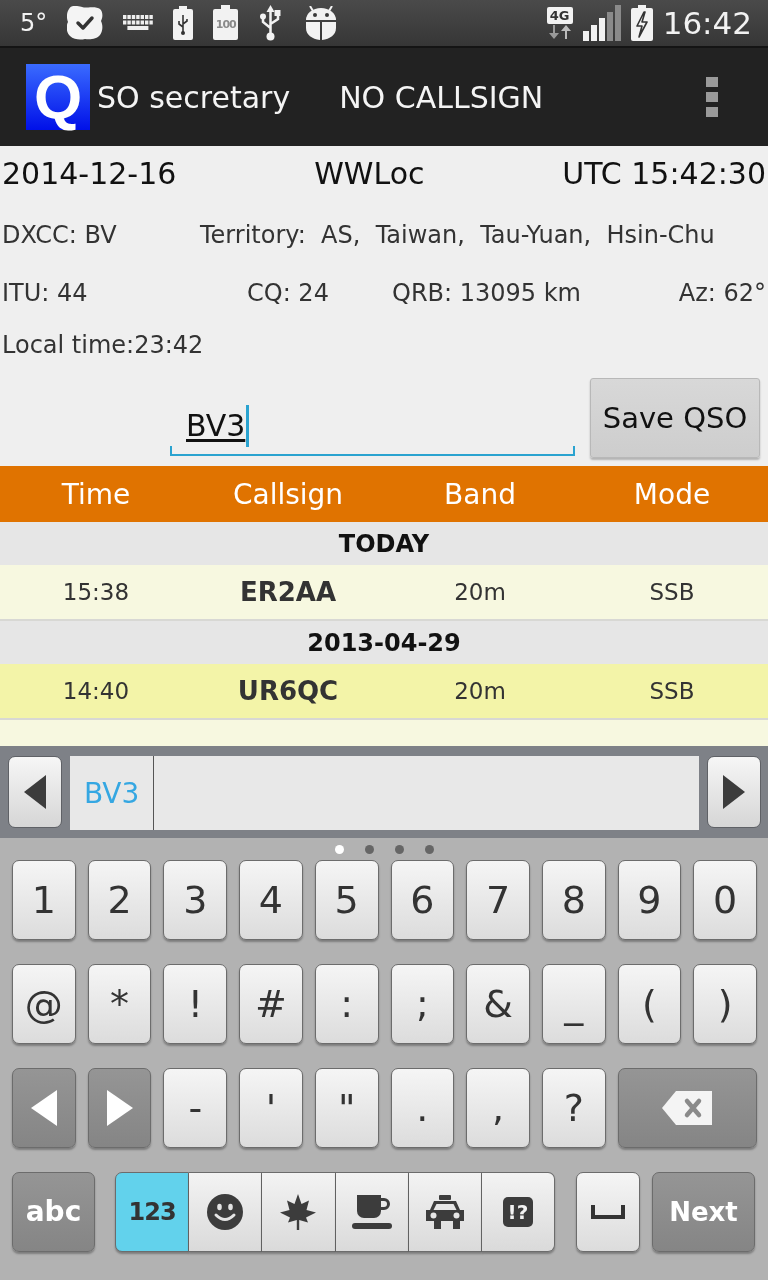 Image resolution: width=768 pixels, height=1280 pixels. I want to click on keyboard-key: 8, so click(573, 900).